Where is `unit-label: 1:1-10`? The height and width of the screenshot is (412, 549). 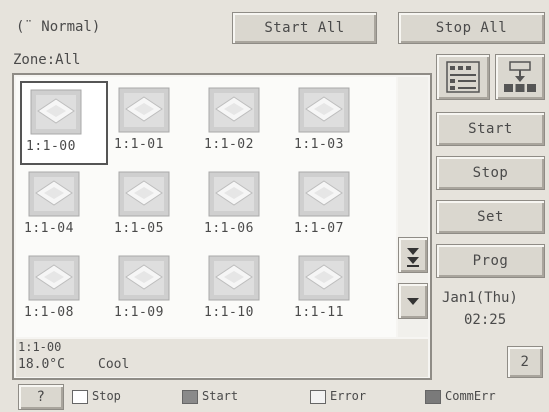 unit-label: 1:1-10 is located at coordinates (229, 312).